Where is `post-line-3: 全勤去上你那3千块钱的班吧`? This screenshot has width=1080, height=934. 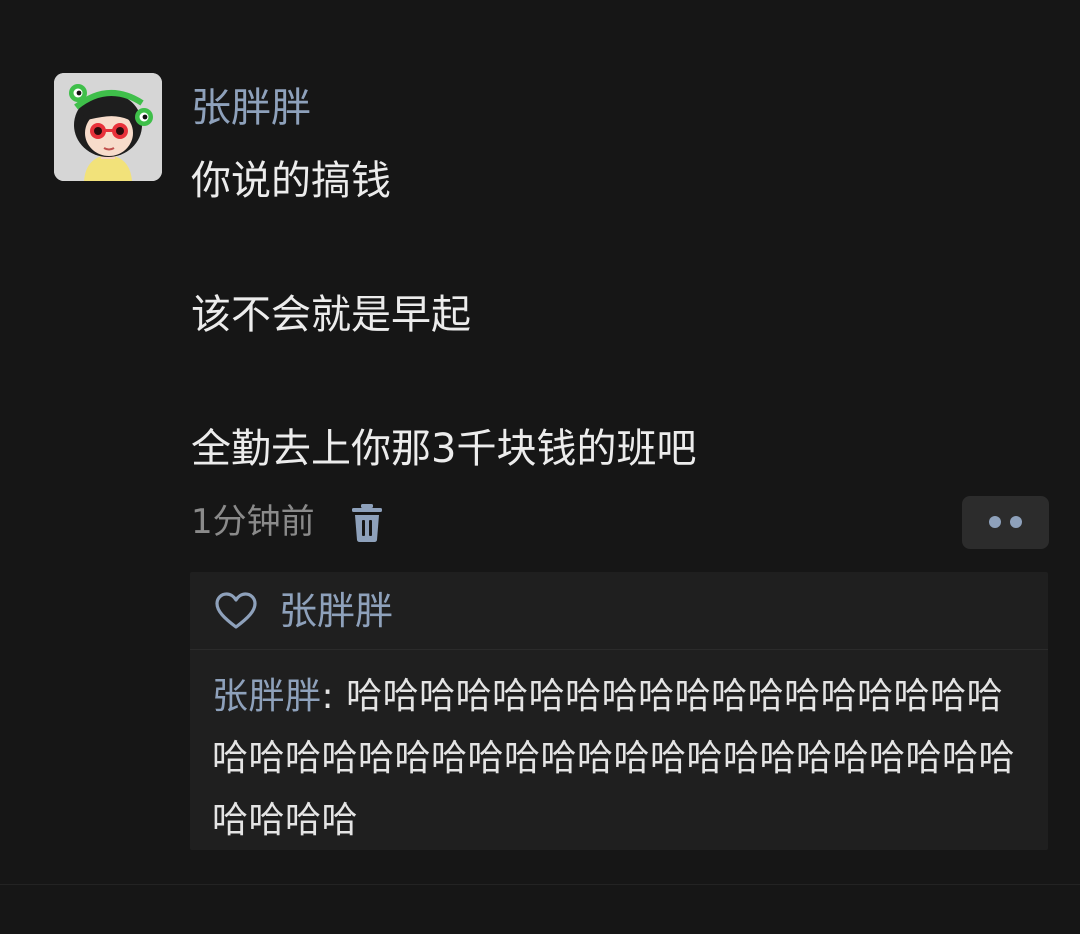 post-line-3: 全勤去上你那3千块钱的班吧 is located at coordinates (444, 449).